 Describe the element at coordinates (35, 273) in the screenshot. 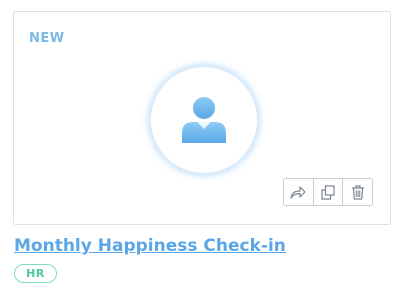

I see `category-tag: HR` at that location.